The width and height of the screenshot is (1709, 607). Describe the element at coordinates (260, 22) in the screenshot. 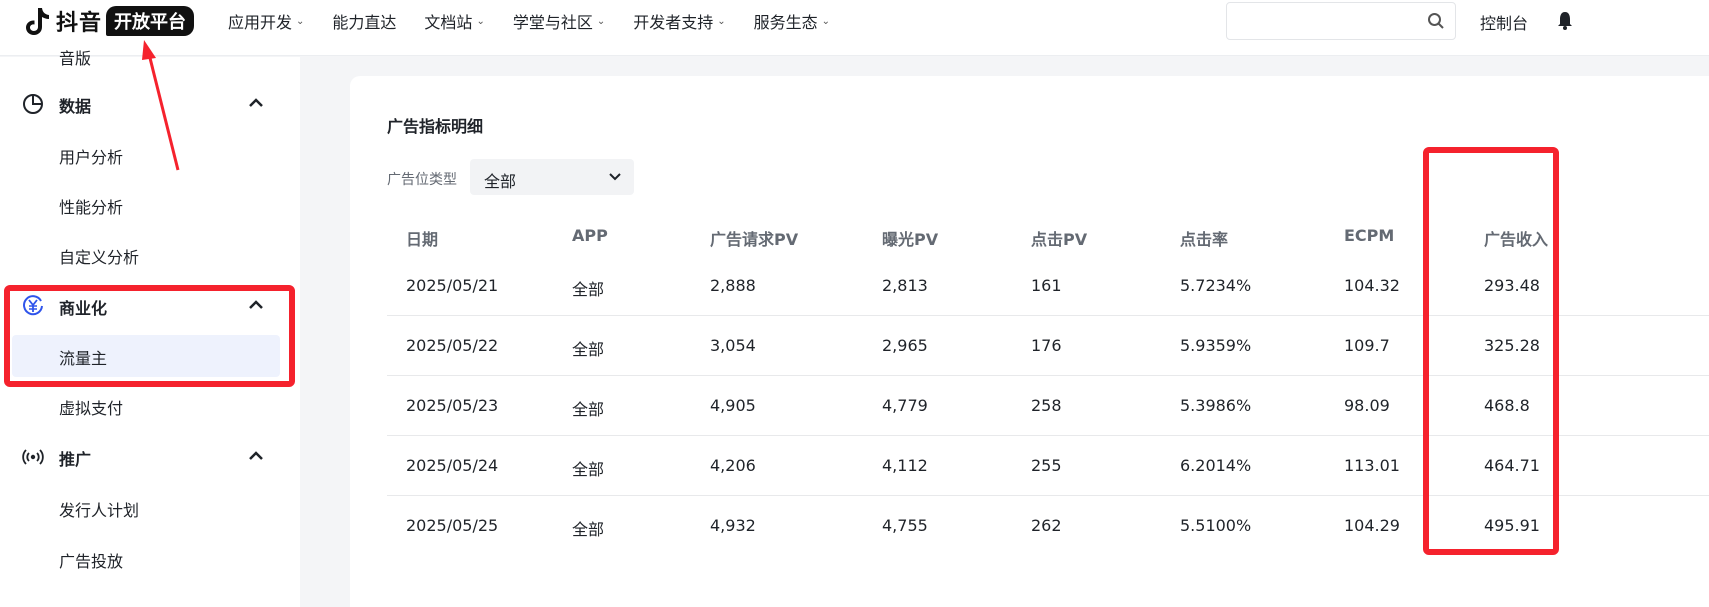

I see `nav-label: 应用开发` at that location.